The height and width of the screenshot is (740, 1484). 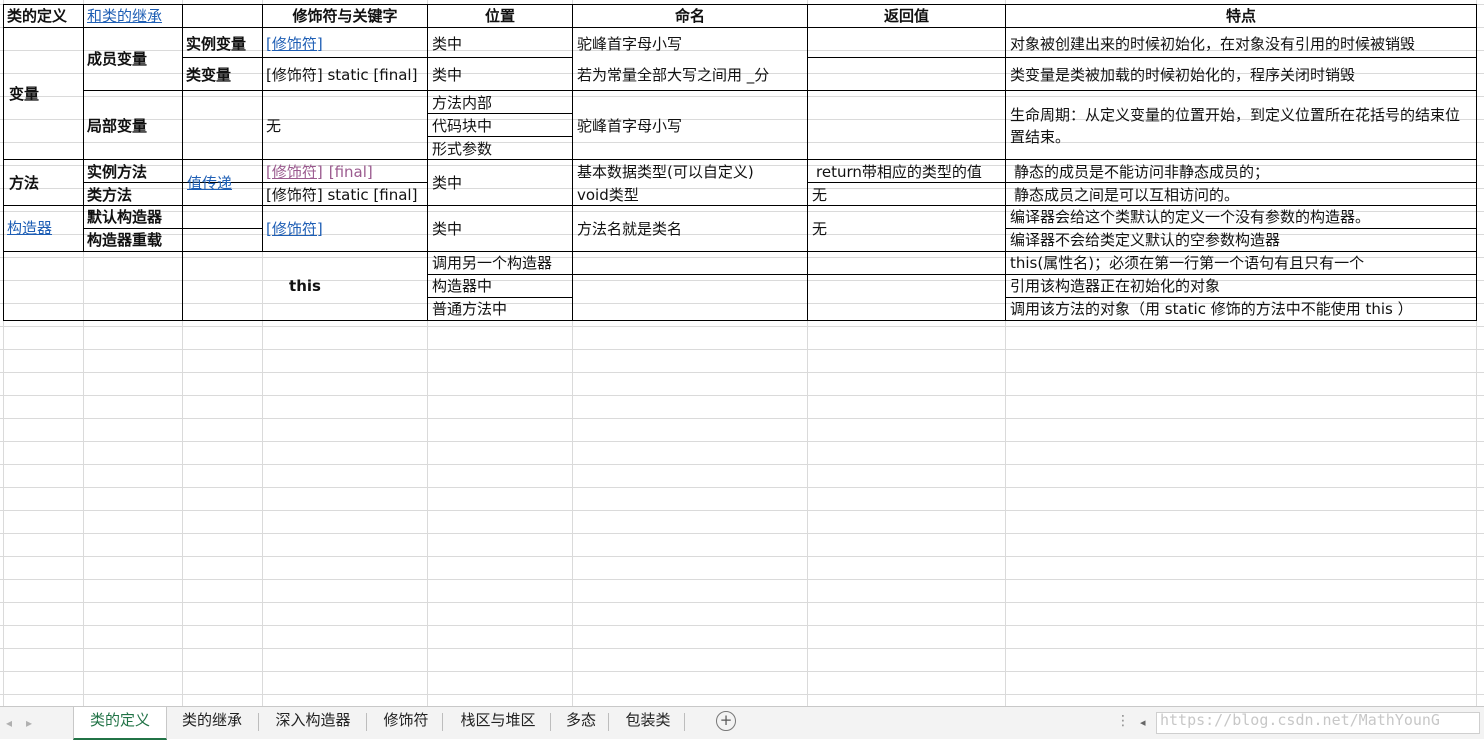 What do you see at coordinates (502, 228) in the screenshot?
I see `cell-constructor-location: 类中` at bounding box center [502, 228].